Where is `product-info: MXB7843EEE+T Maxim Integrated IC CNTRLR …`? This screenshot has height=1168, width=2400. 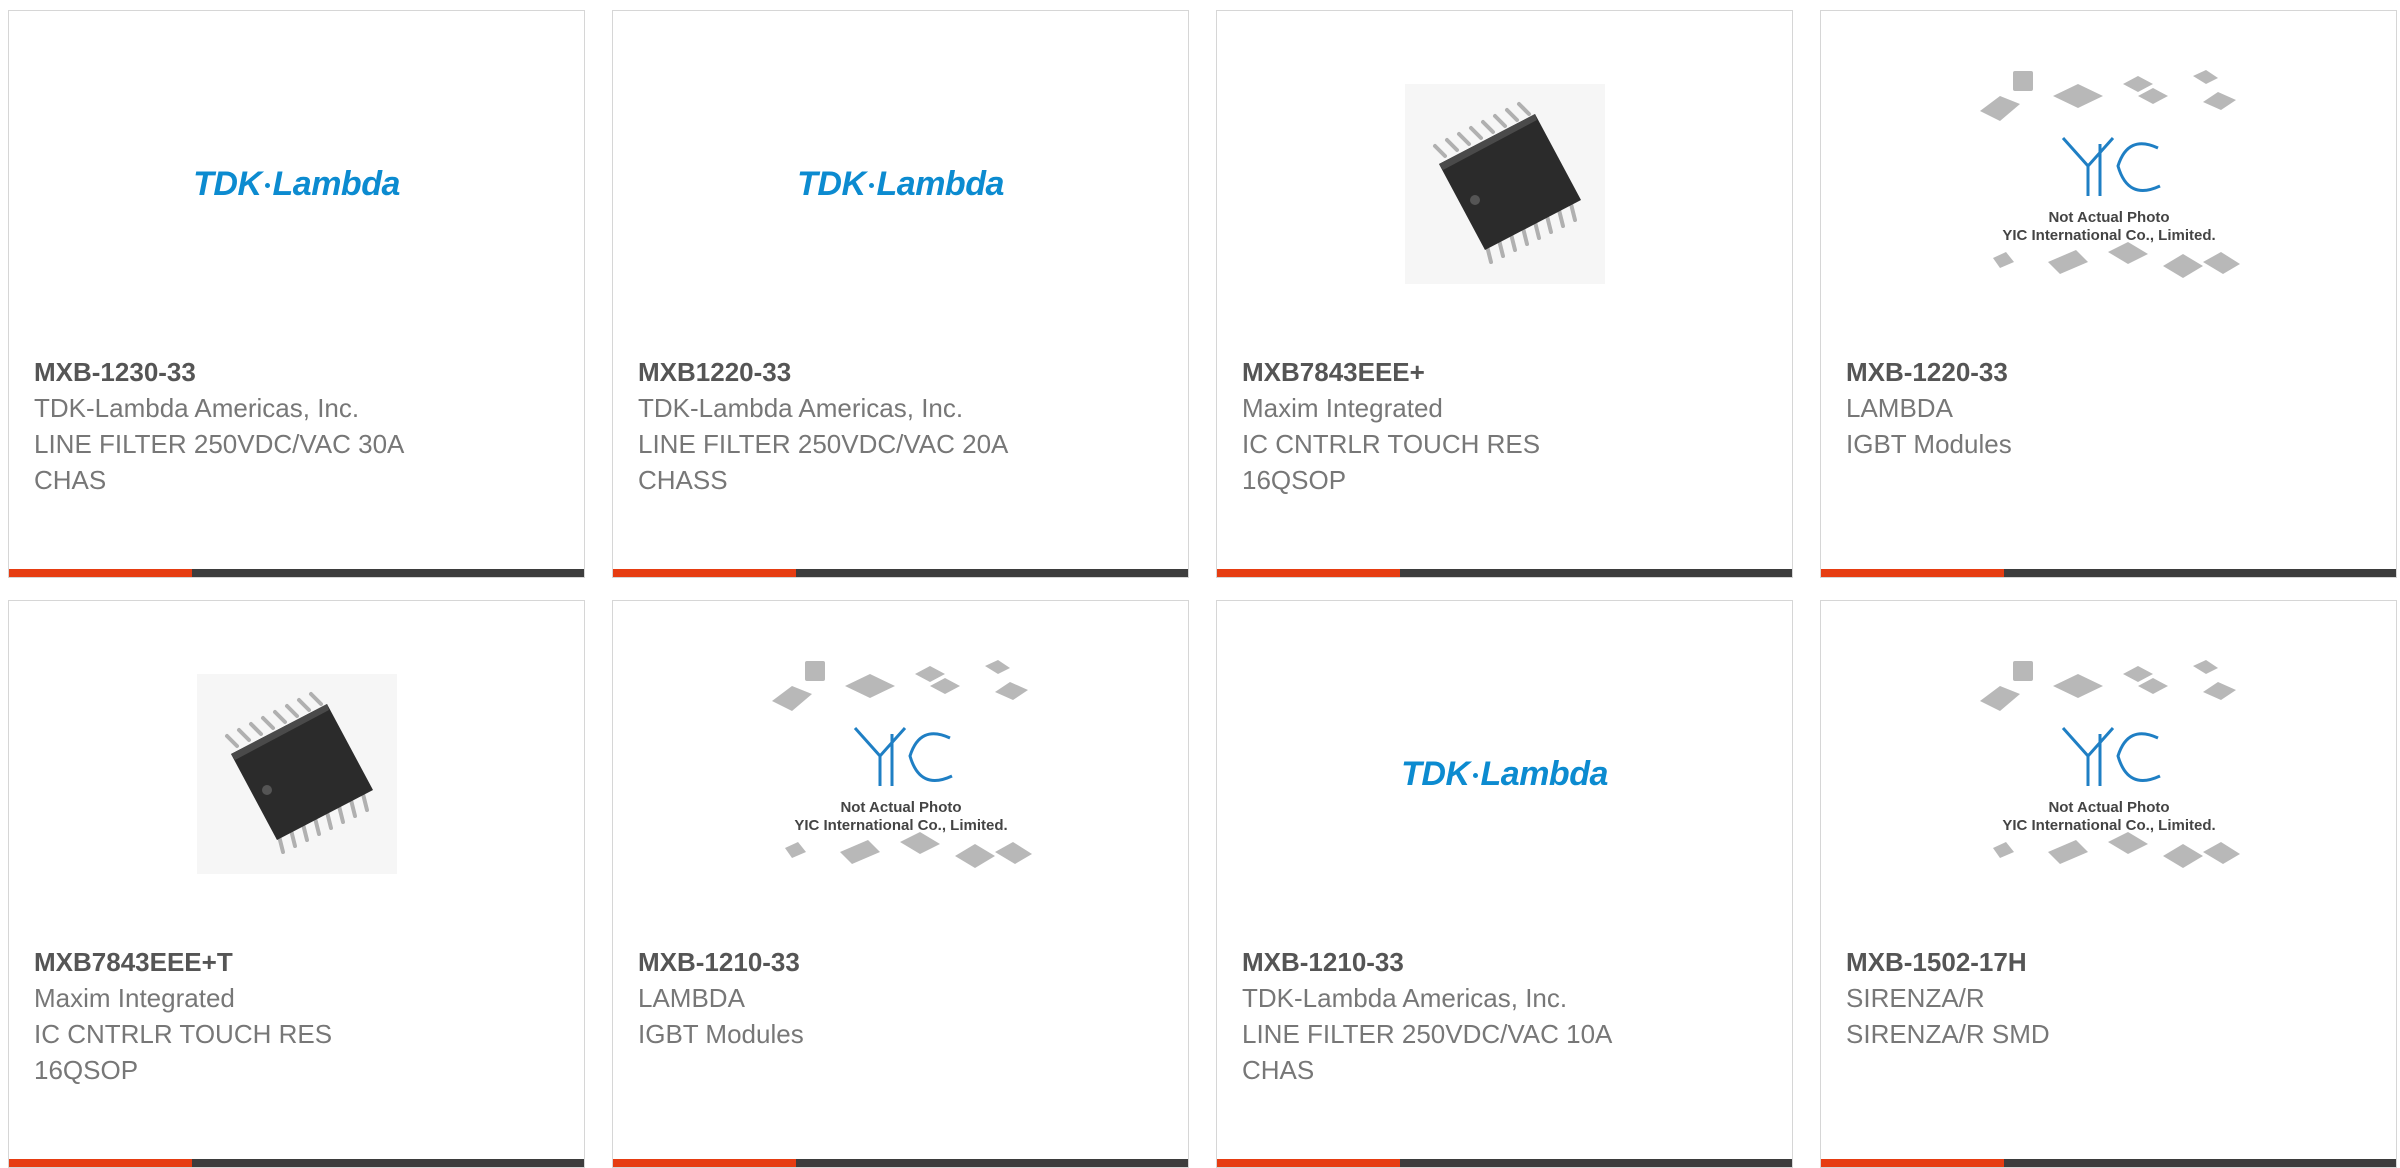 product-info: MXB7843EEE+T Maxim Integrated IC CNTRLR … is located at coordinates (239, 1016).